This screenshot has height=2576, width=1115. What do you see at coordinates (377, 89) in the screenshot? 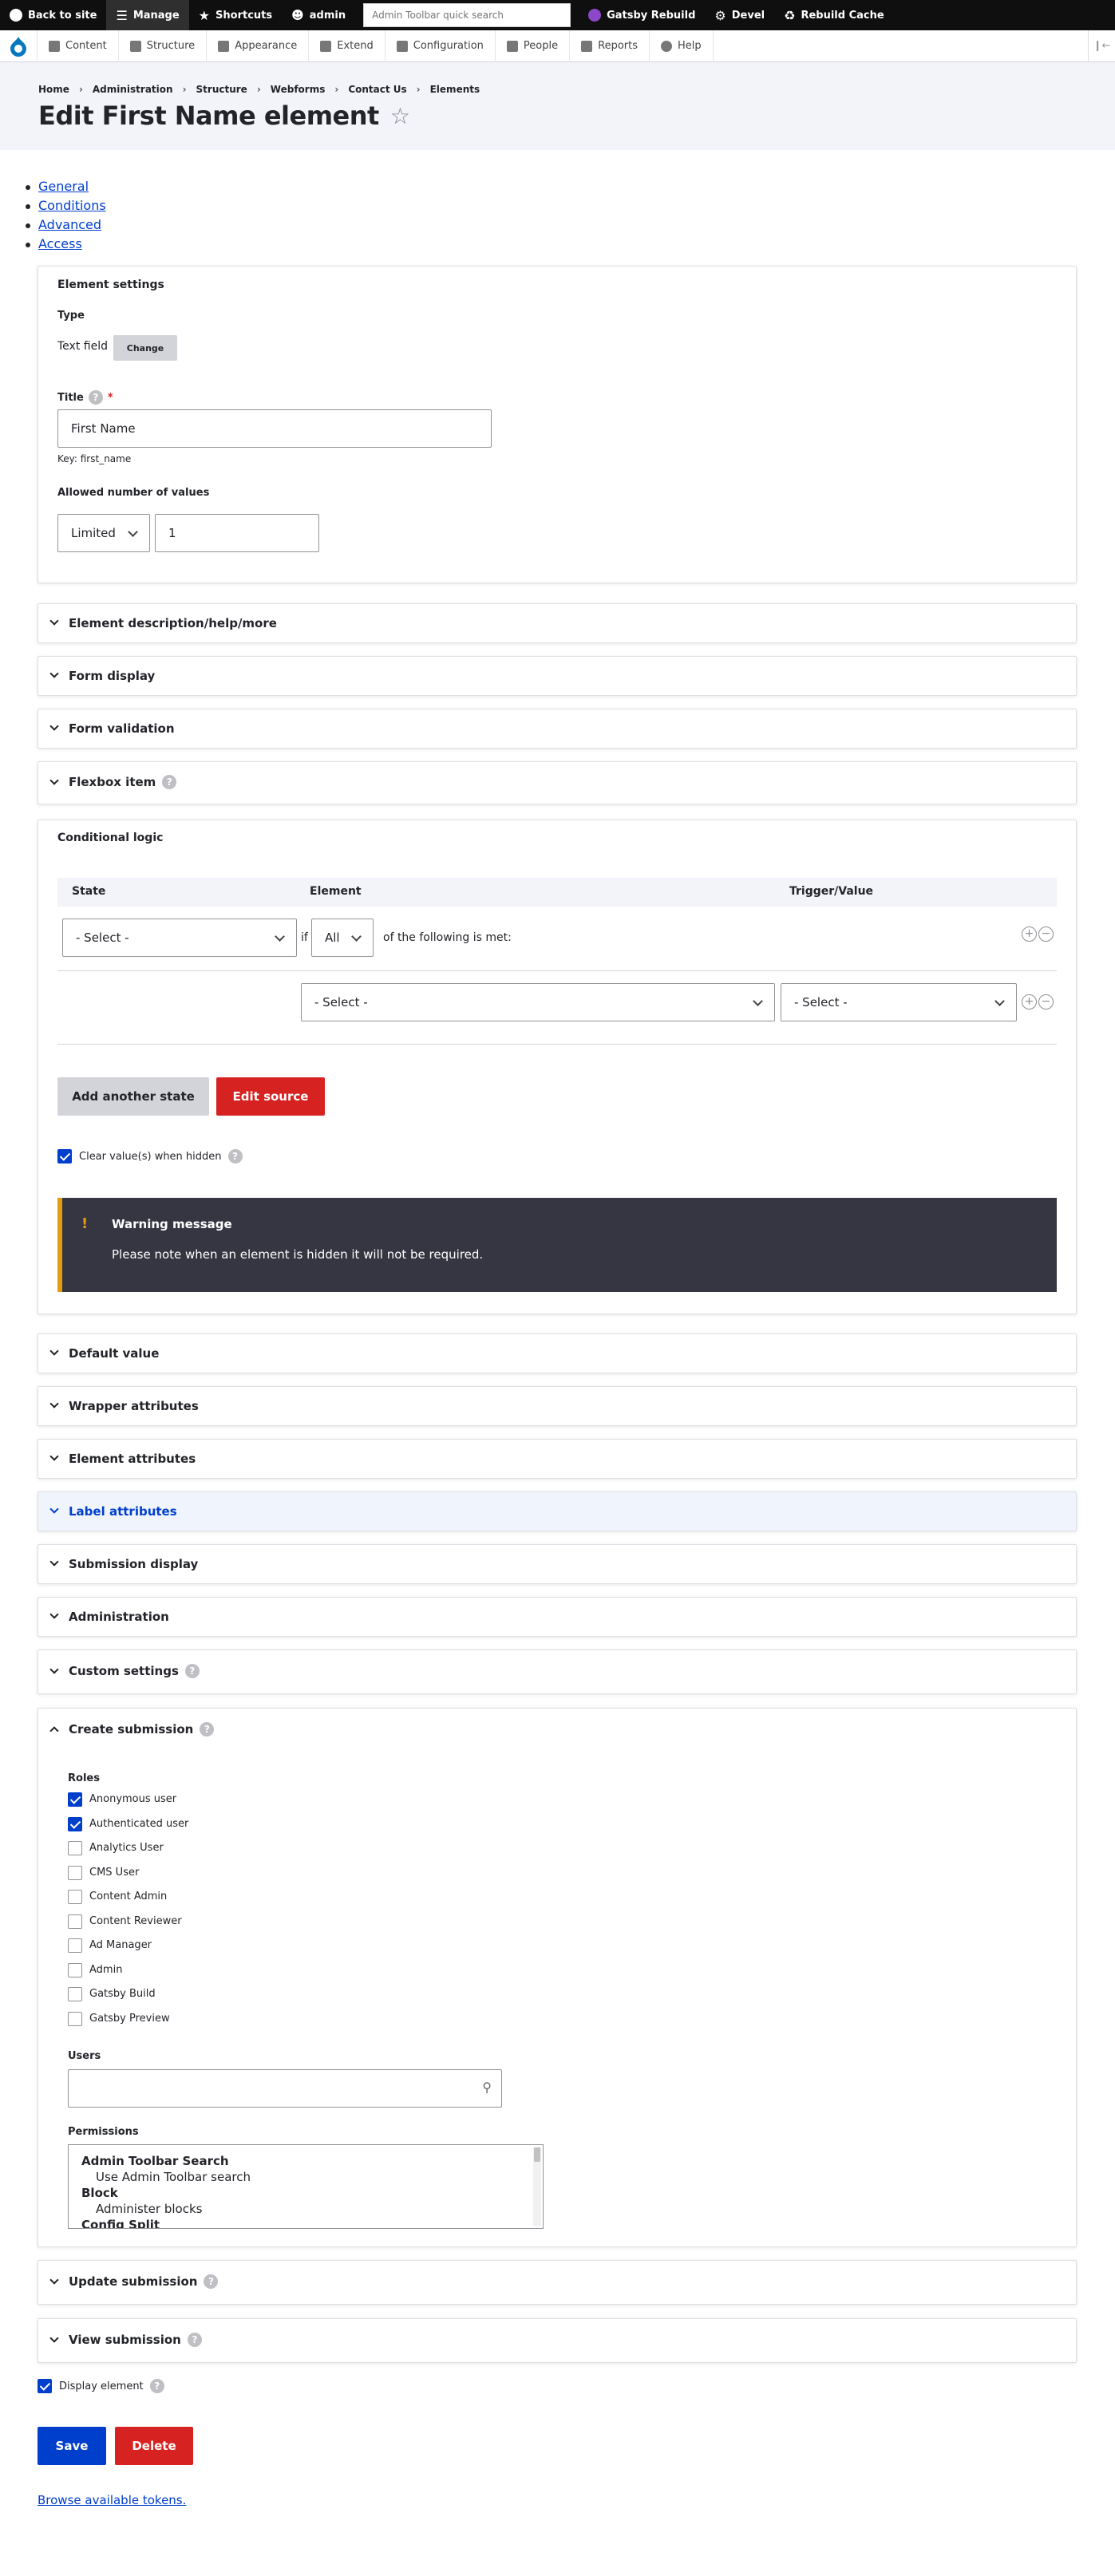
I see `breadcrumb-link: Contact Us` at bounding box center [377, 89].